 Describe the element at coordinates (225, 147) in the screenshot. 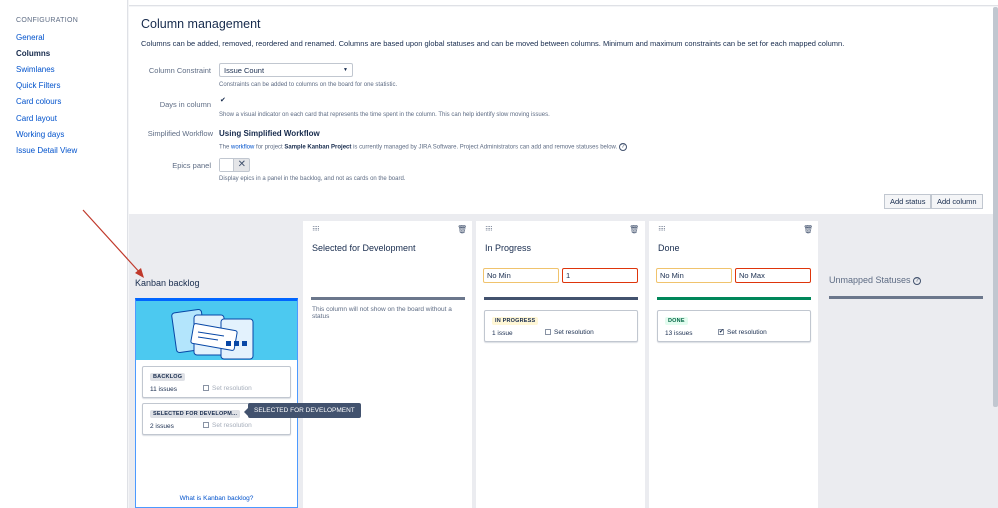

I see `help-text-pre: The` at that location.